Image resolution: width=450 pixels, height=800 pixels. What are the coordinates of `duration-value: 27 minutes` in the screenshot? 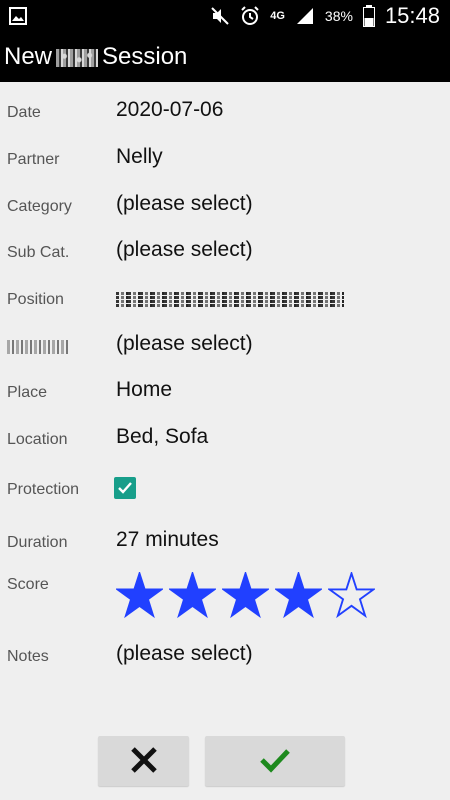 It's located at (167, 540).